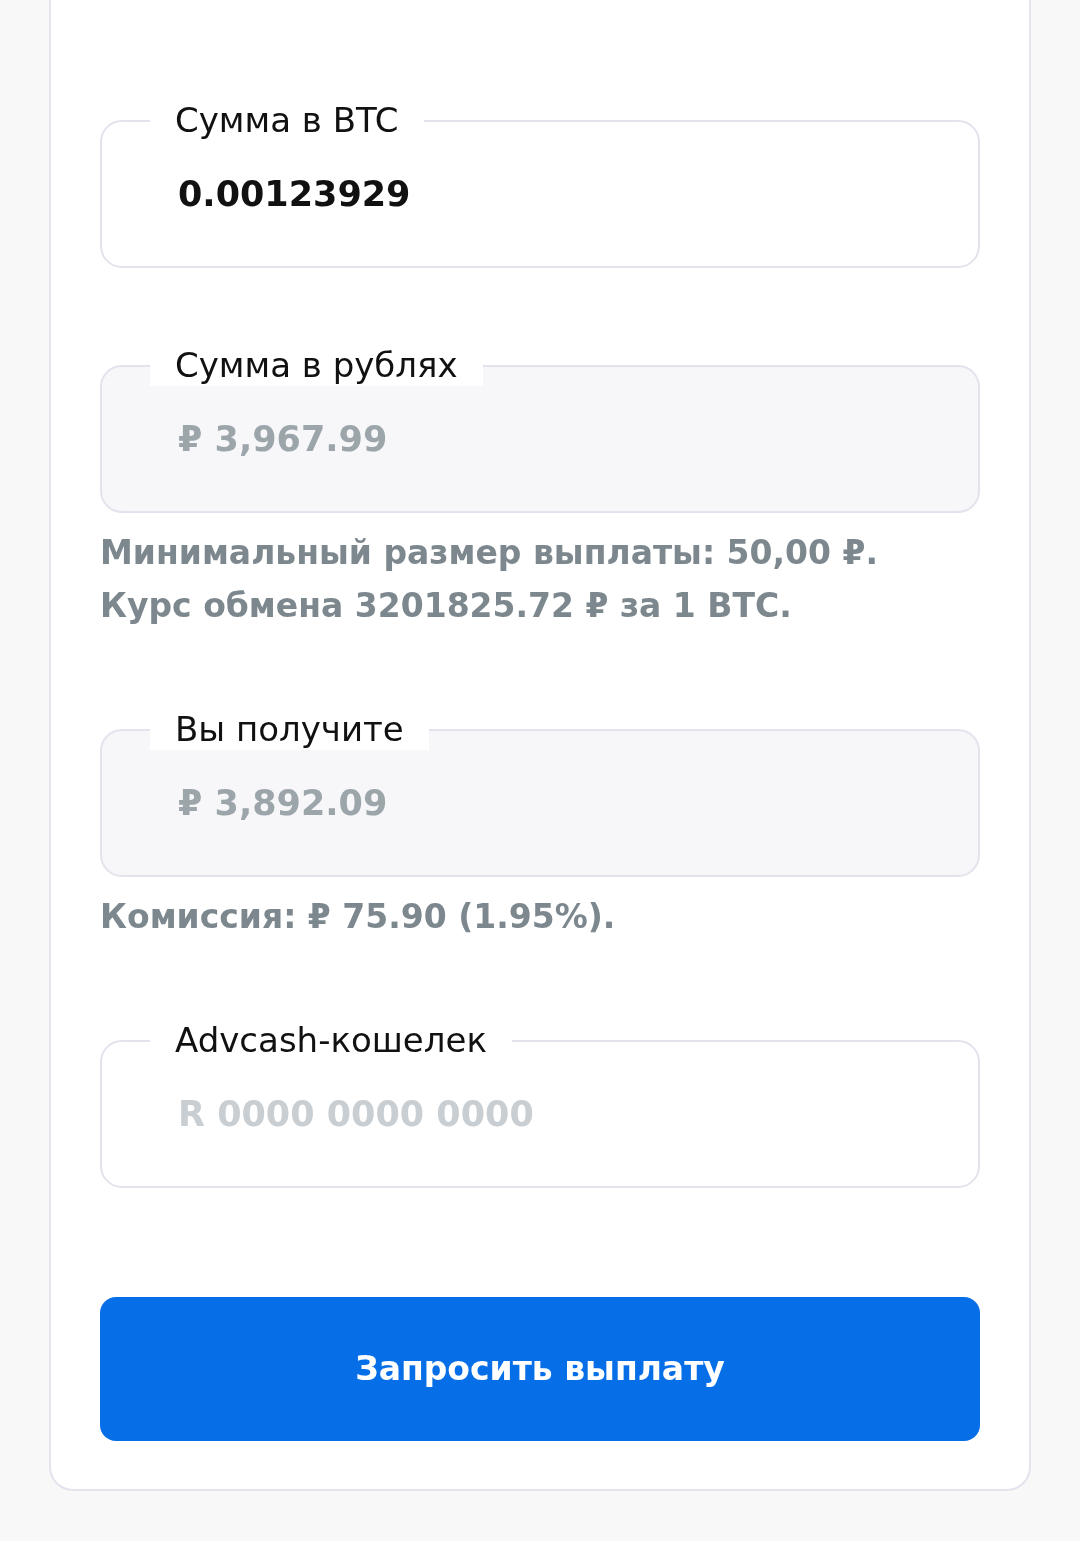 The width and height of the screenshot is (1080, 1541). What do you see at coordinates (489, 553) in the screenshot?
I see `hint-text: Минимальный размер выплаты: 50,00 ₽.` at bounding box center [489, 553].